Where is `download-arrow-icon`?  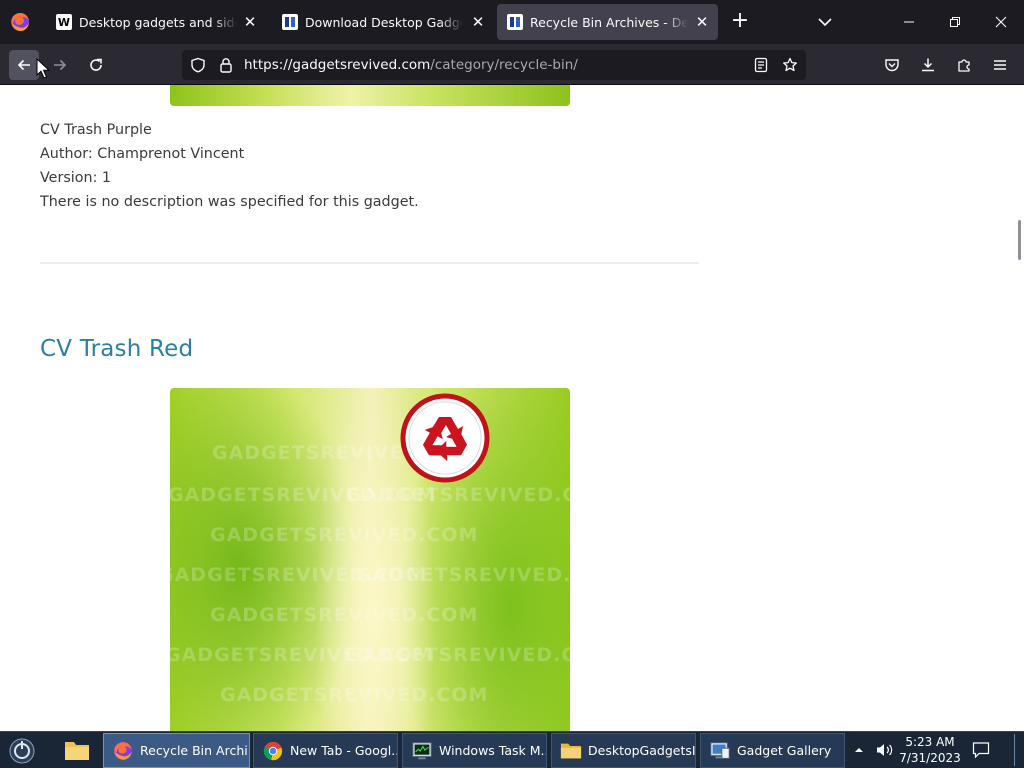
download-arrow-icon is located at coordinates (928, 65).